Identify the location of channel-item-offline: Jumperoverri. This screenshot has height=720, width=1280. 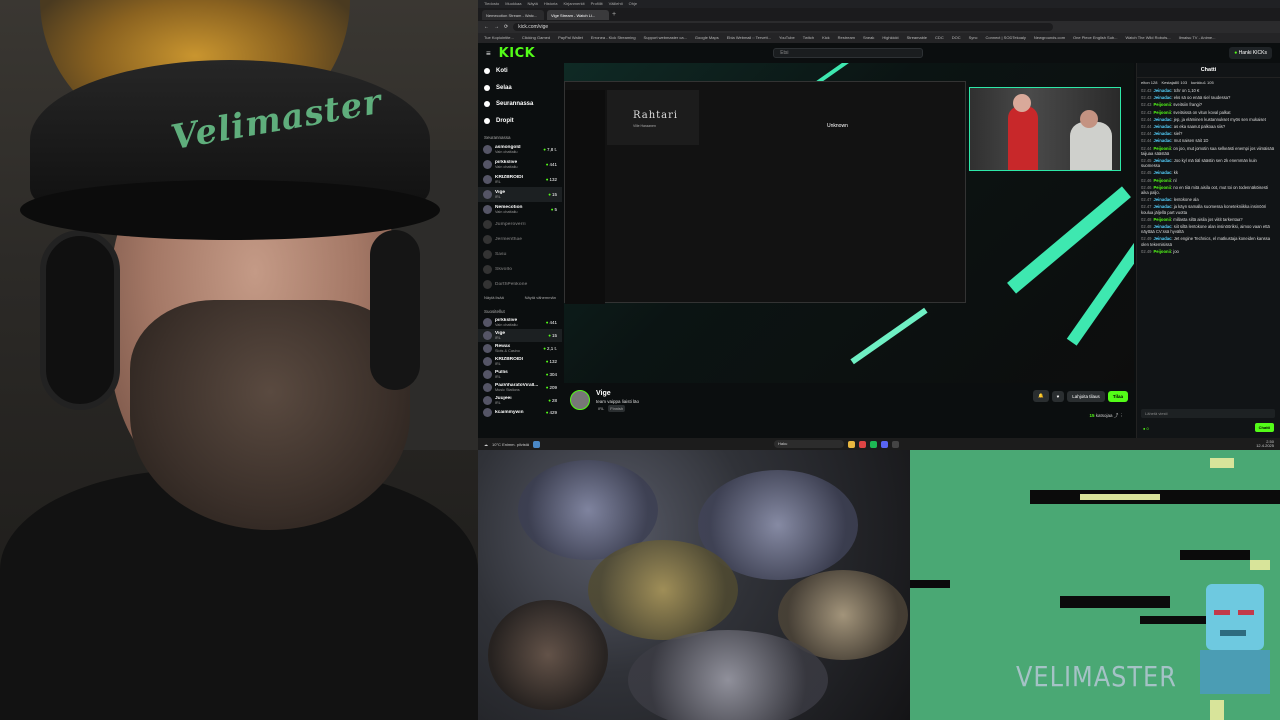
(520, 224).